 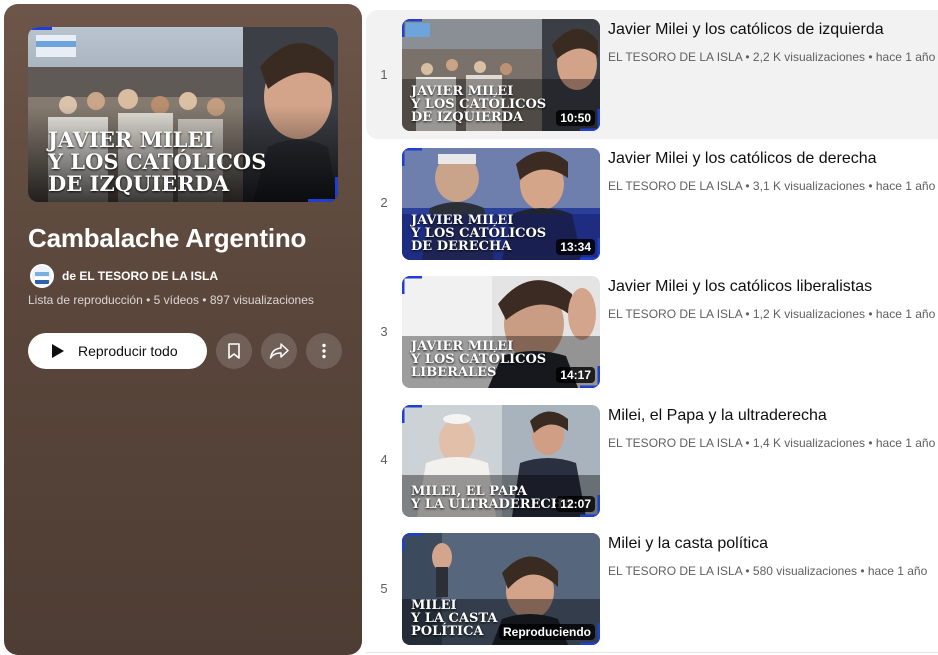 I want to click on video-thumbnail: MILEI Y LA CASTA POLÍTICA Reproduciendo, so click(x=501, y=589).